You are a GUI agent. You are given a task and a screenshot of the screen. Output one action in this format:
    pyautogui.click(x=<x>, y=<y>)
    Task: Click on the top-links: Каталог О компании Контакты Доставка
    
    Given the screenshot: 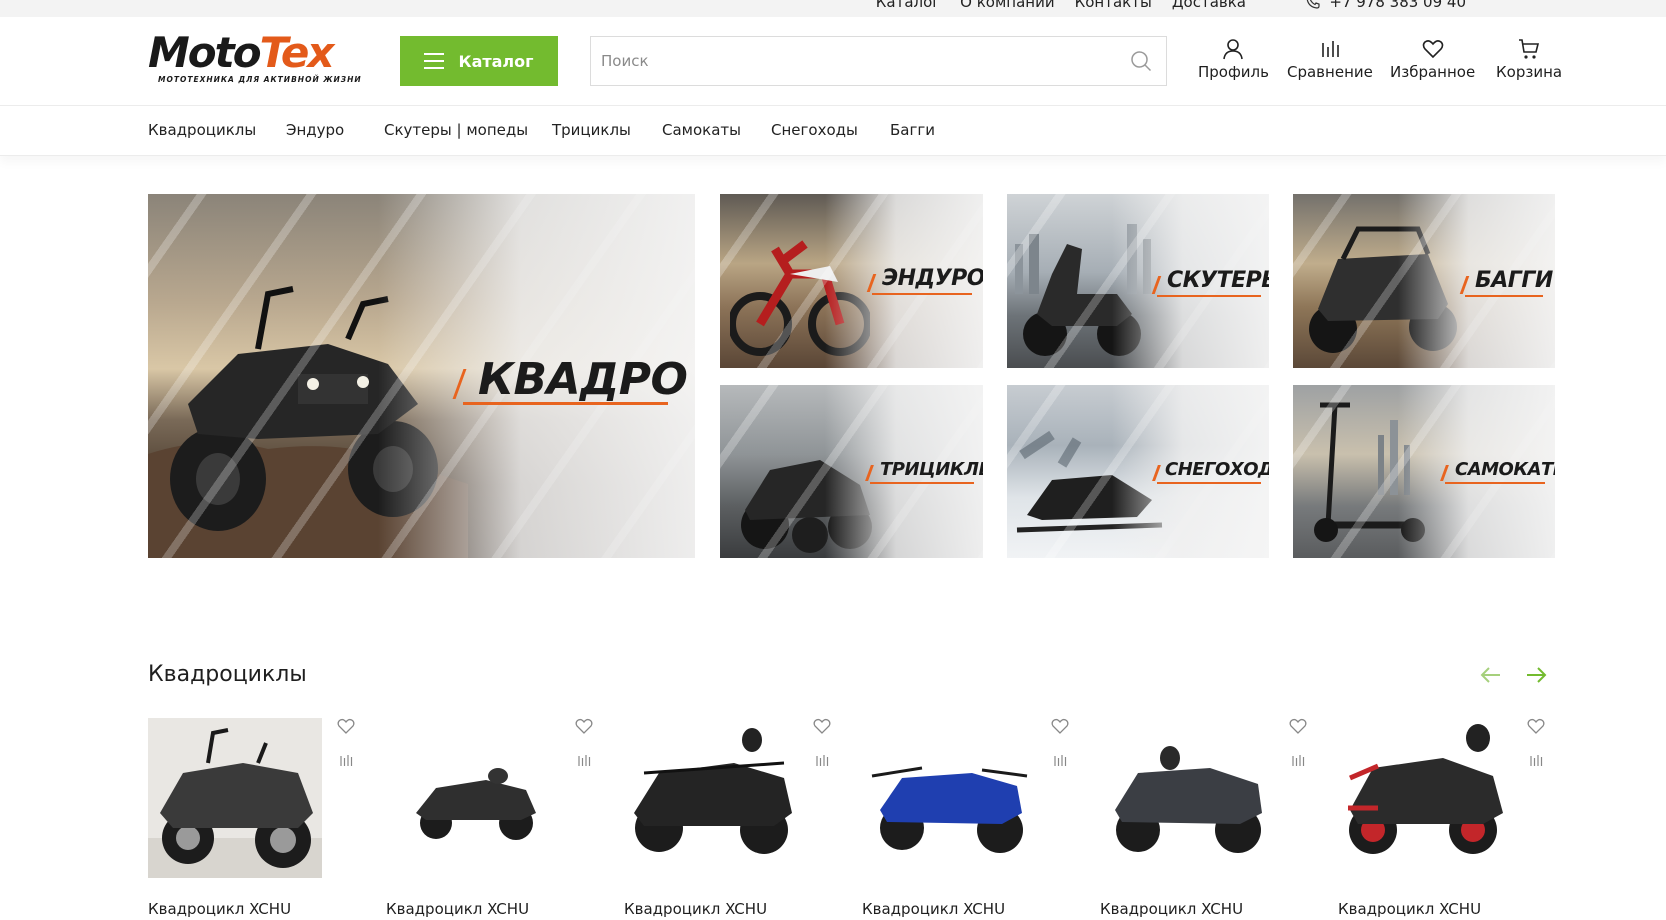 What is the action you would take?
    pyautogui.click(x=1061, y=5)
    